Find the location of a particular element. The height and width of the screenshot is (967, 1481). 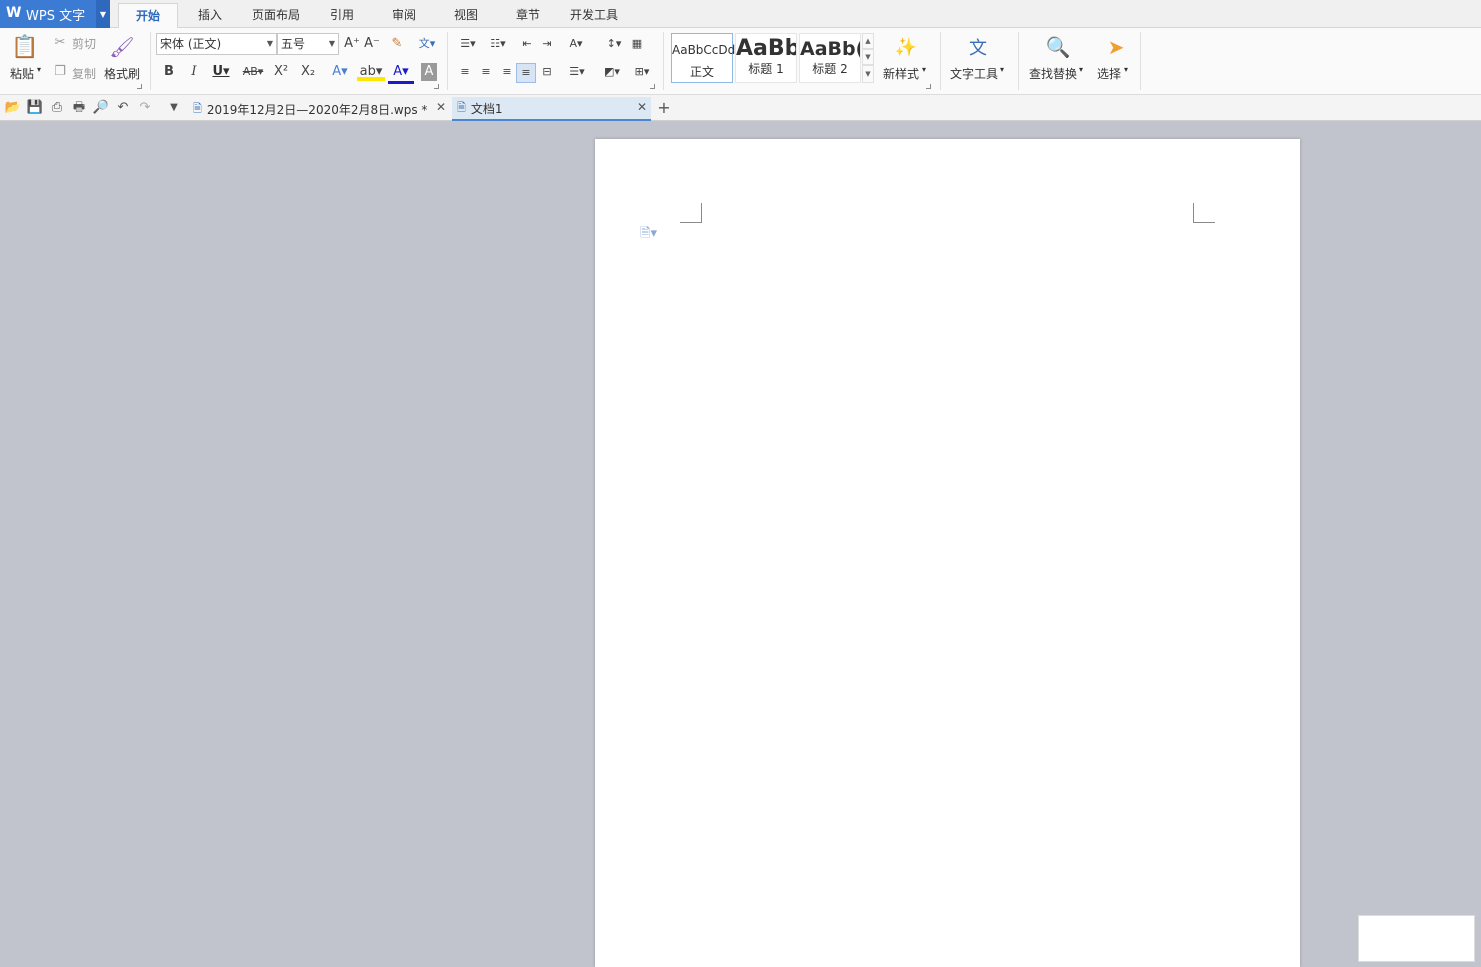

undo-icon: ↶ is located at coordinates (123, 108).